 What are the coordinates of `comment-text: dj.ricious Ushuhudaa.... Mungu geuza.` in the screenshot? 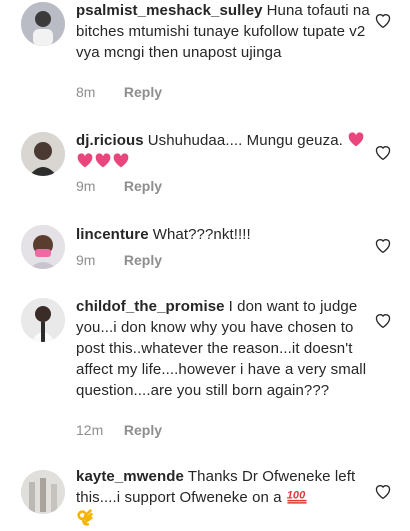 It's located at (224, 151).